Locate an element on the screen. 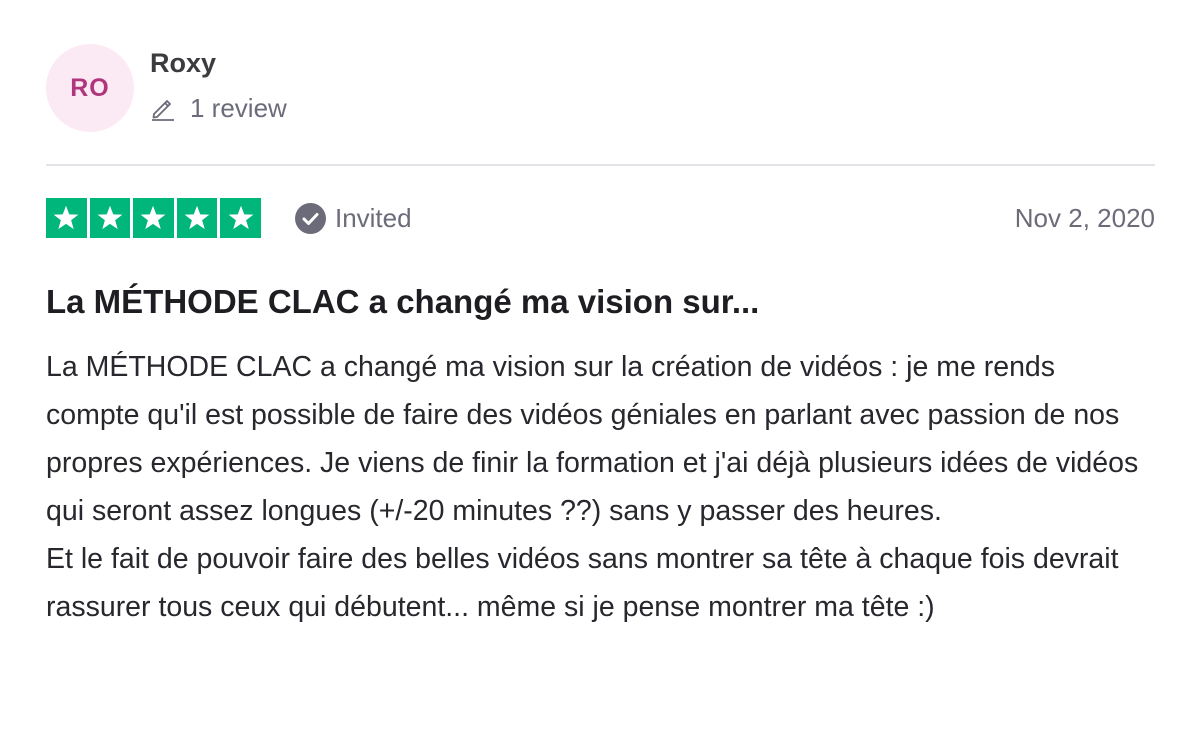  review-count-row: 1 review is located at coordinates (218, 108).